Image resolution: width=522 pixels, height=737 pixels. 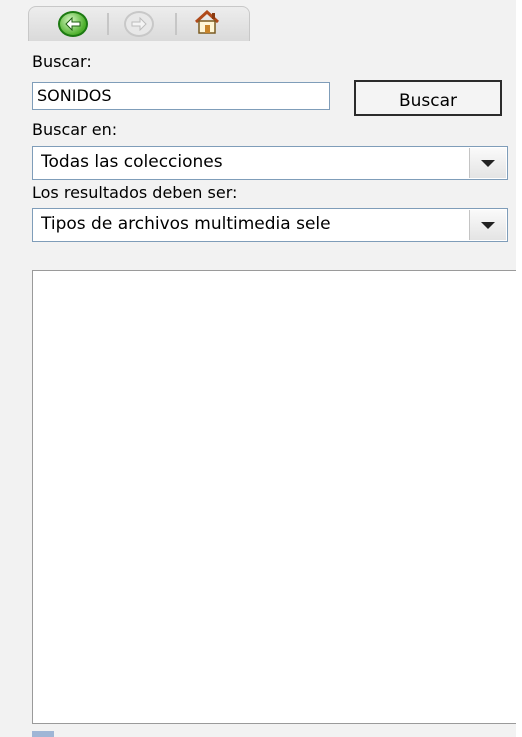 What do you see at coordinates (43, 734) in the screenshot?
I see `organize-clips-icon` at bounding box center [43, 734].